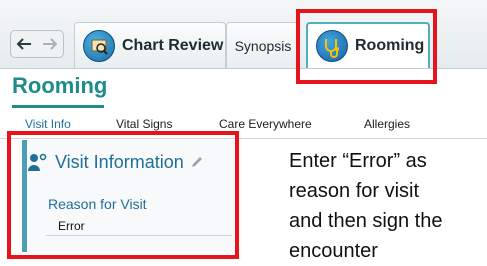  I want to click on tab-chart-review: Chart Review, so click(150, 45).